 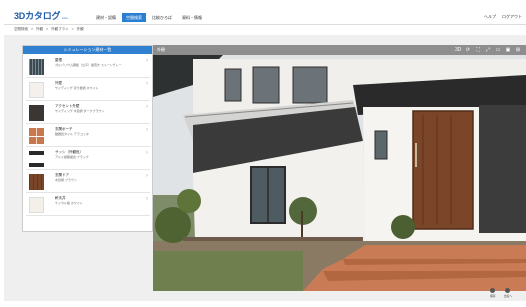 I want to click on material-description: ガルバリウム鋼板（立平）縦葺き ストーングレー, so click(x=88, y=65).